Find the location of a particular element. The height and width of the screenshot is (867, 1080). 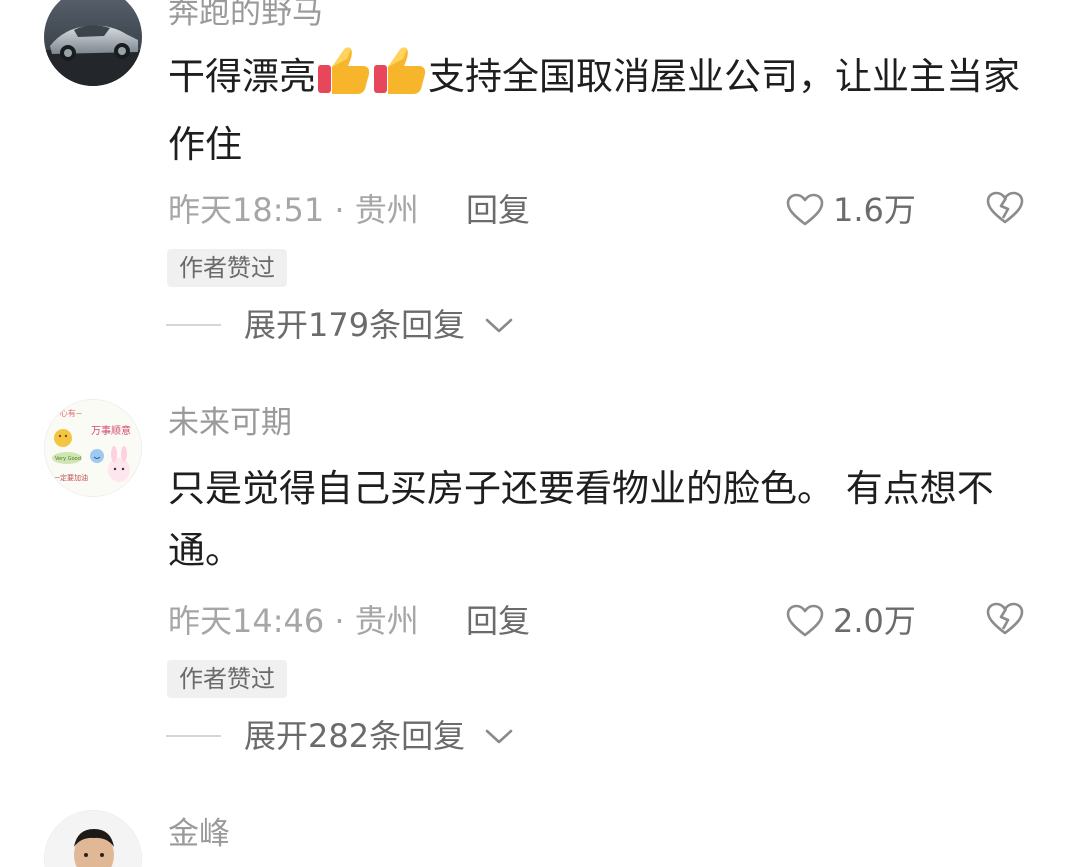

expand-replies-label: 展开179条回复 is located at coordinates (355, 325).